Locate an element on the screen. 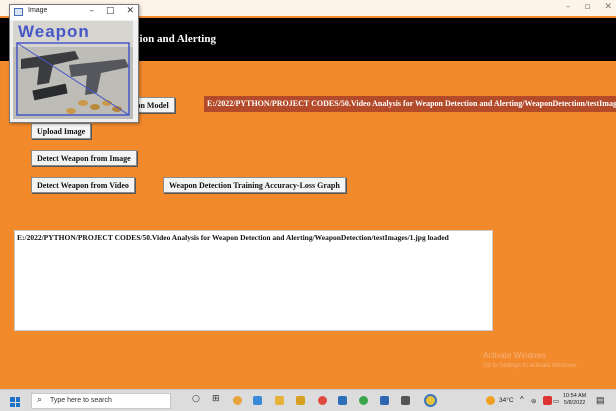 This screenshot has height=411, width=616. maximize-button: ▫ is located at coordinates (587, 7).